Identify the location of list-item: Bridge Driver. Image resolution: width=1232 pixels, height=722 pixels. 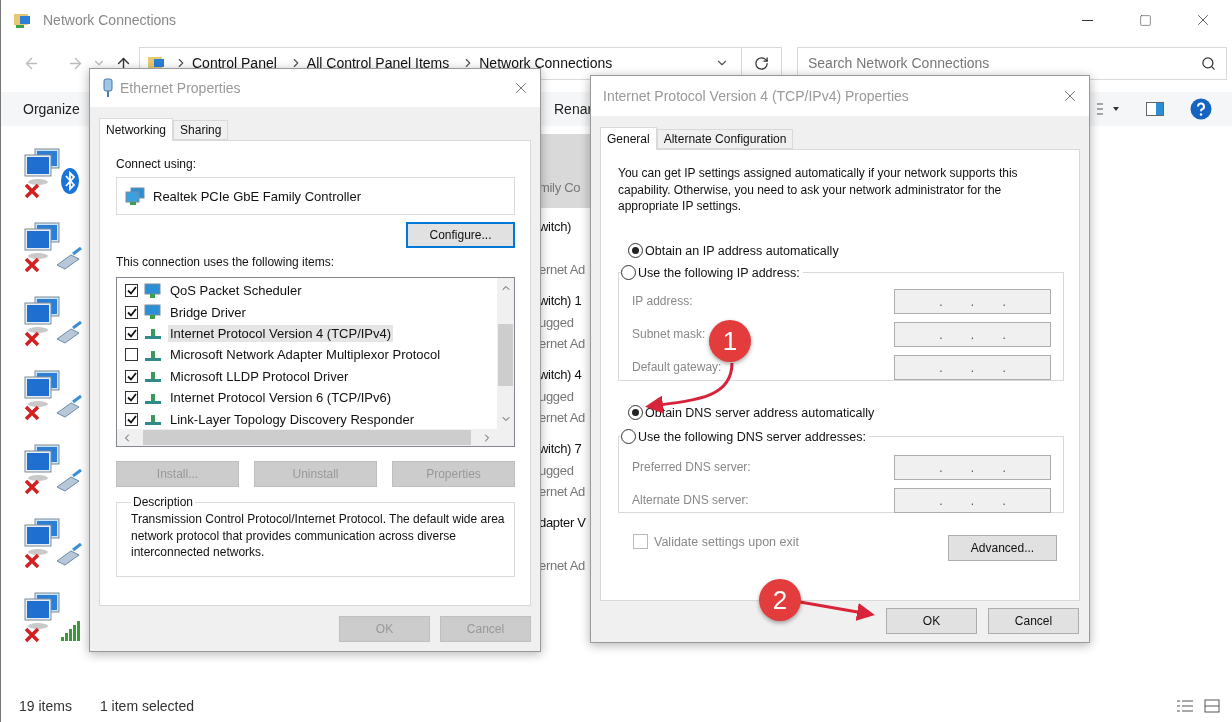
(208, 312).